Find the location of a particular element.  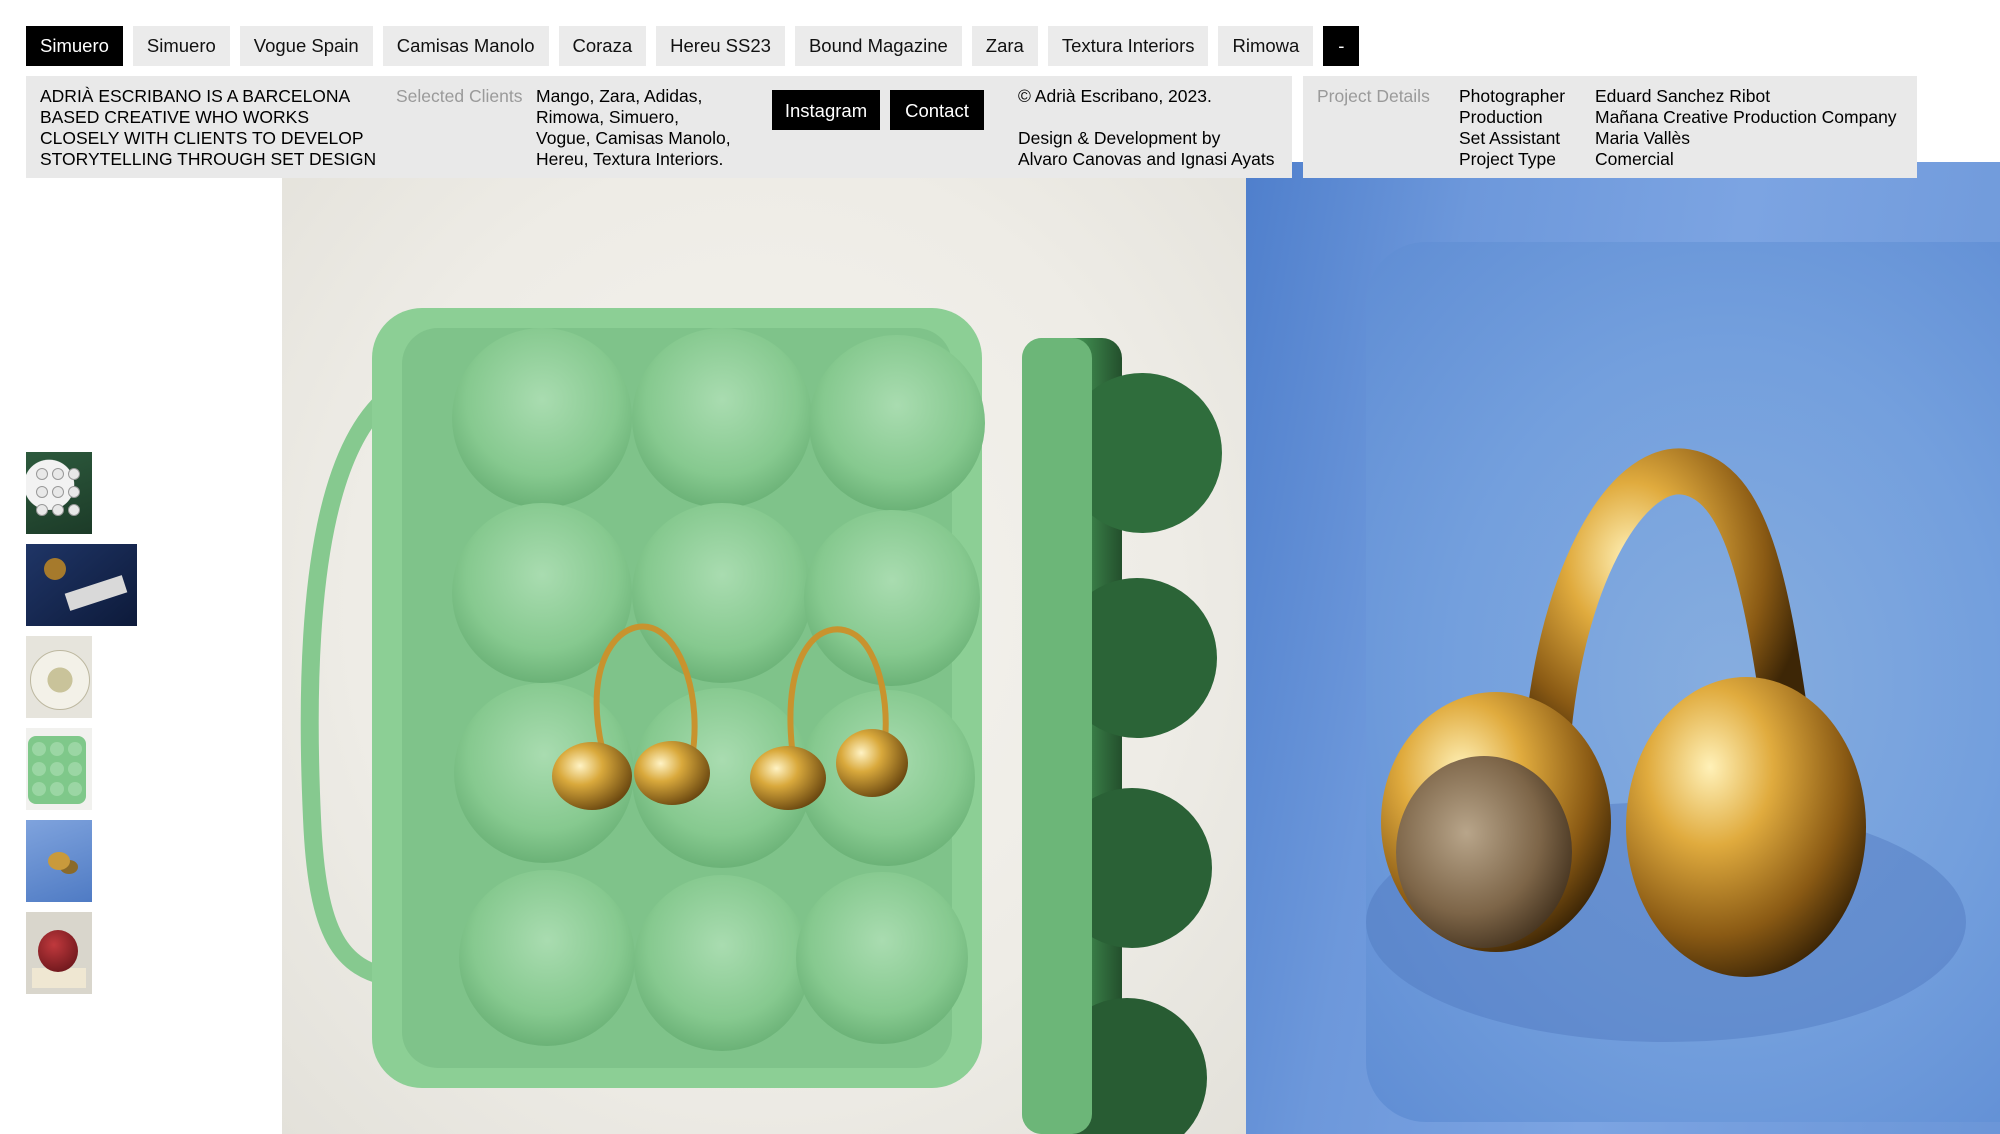

nav-tab-coraza: Coraza is located at coordinates (602, 46).